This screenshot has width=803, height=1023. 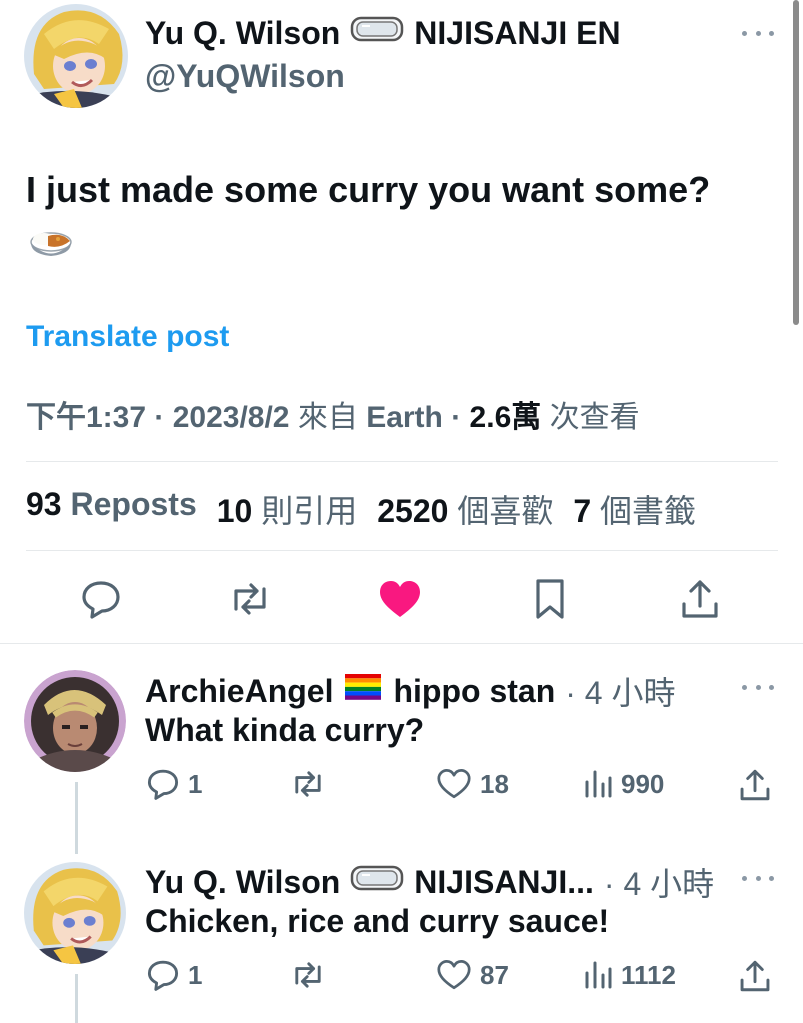 I want to click on like-count: 18, so click(x=494, y=783).